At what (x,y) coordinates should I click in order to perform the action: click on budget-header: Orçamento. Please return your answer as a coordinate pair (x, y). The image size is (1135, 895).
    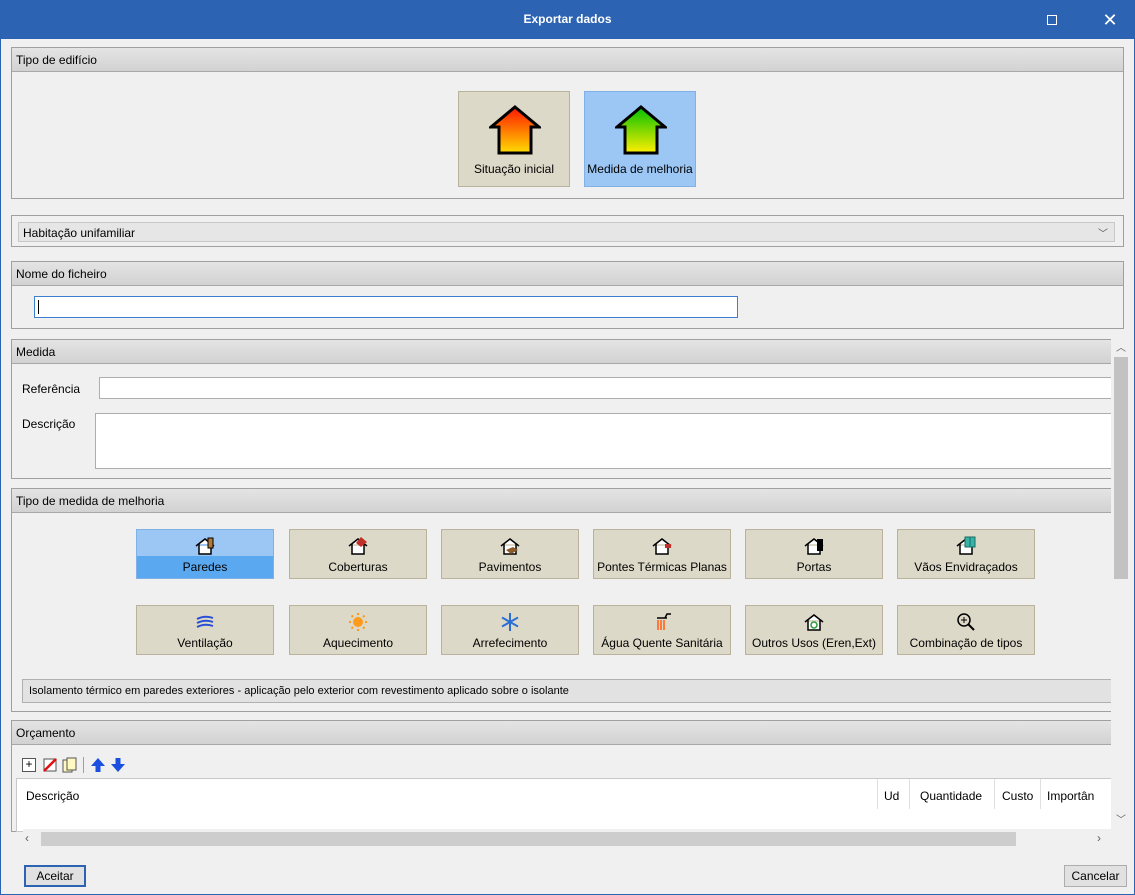
    Looking at the image, I should click on (561, 733).